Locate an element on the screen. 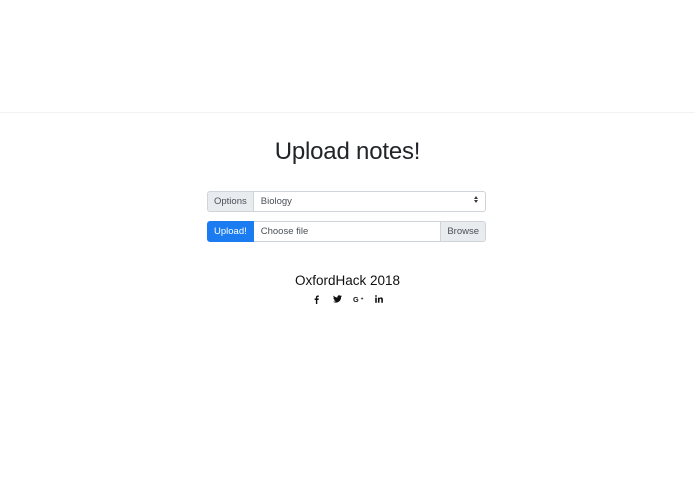  linkedin-icon is located at coordinates (379, 299).